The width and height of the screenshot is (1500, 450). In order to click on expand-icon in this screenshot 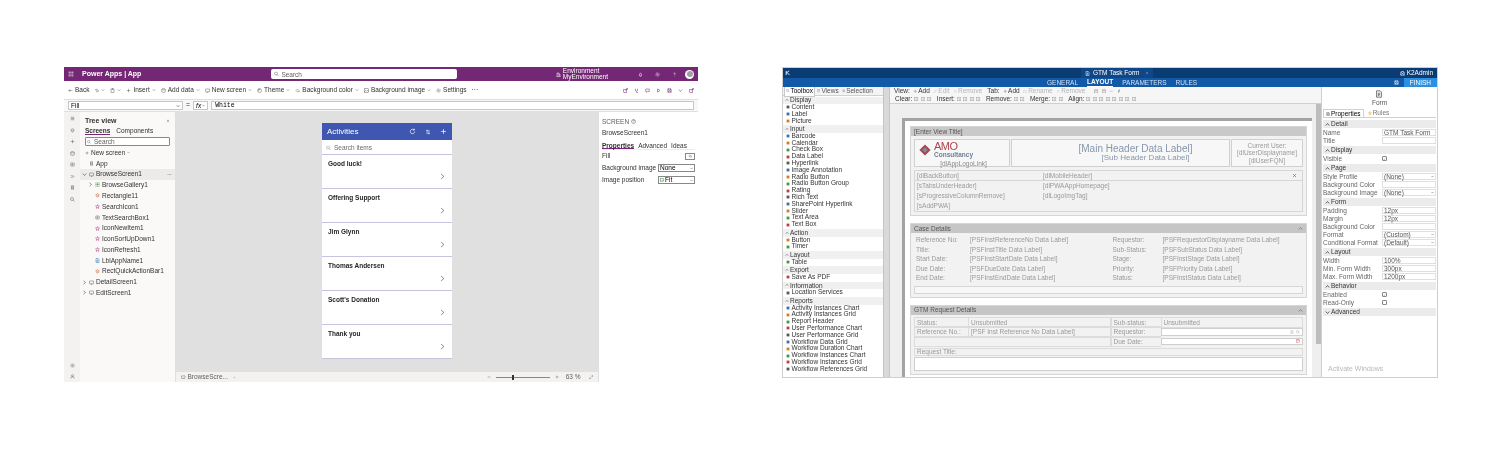, I will do `click(590, 377)`.